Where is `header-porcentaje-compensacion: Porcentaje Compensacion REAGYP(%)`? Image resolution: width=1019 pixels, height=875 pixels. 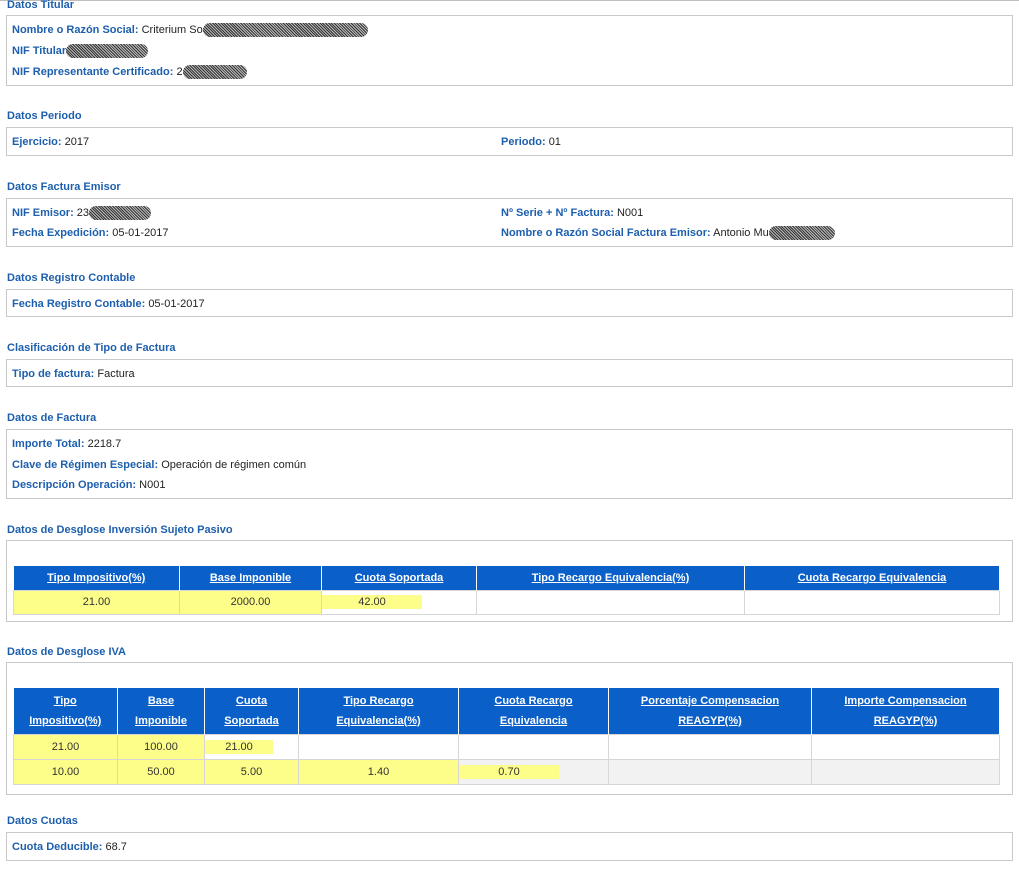
header-porcentaje-compensacion: Porcentaje Compensacion REAGYP(%) is located at coordinates (710, 711).